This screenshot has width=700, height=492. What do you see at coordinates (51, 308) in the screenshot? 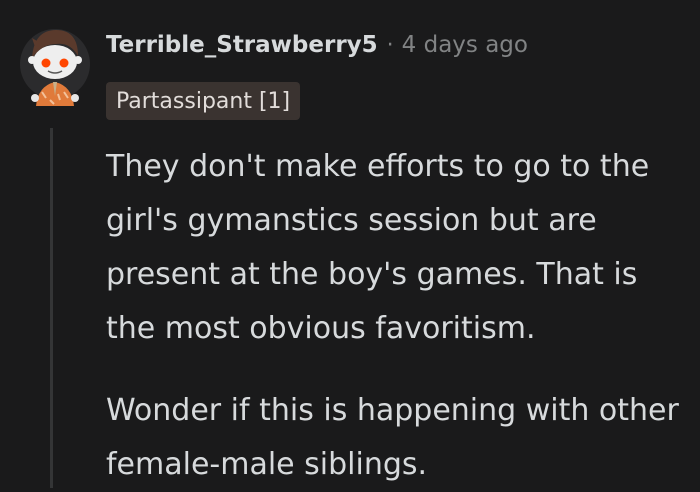
I see `thread-collapse-line` at bounding box center [51, 308].